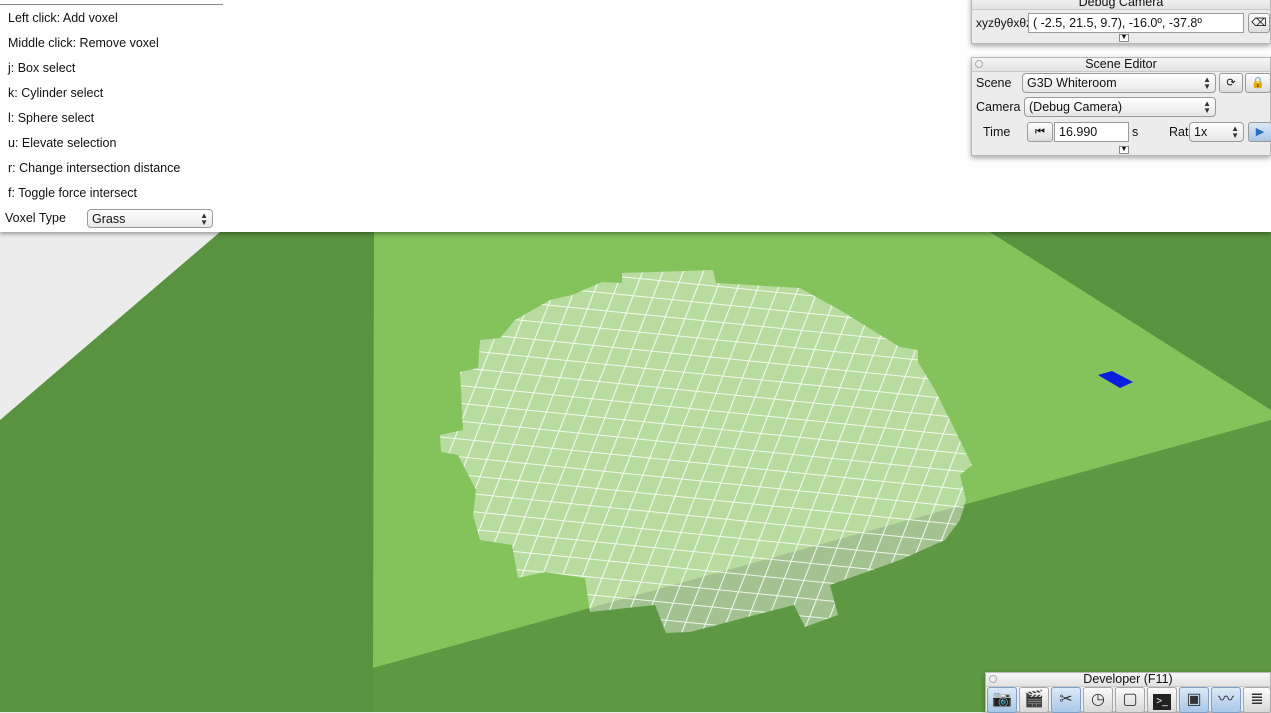  I want to click on scene-select: G3D Whiteroom ▲ ▼, so click(1119, 83).